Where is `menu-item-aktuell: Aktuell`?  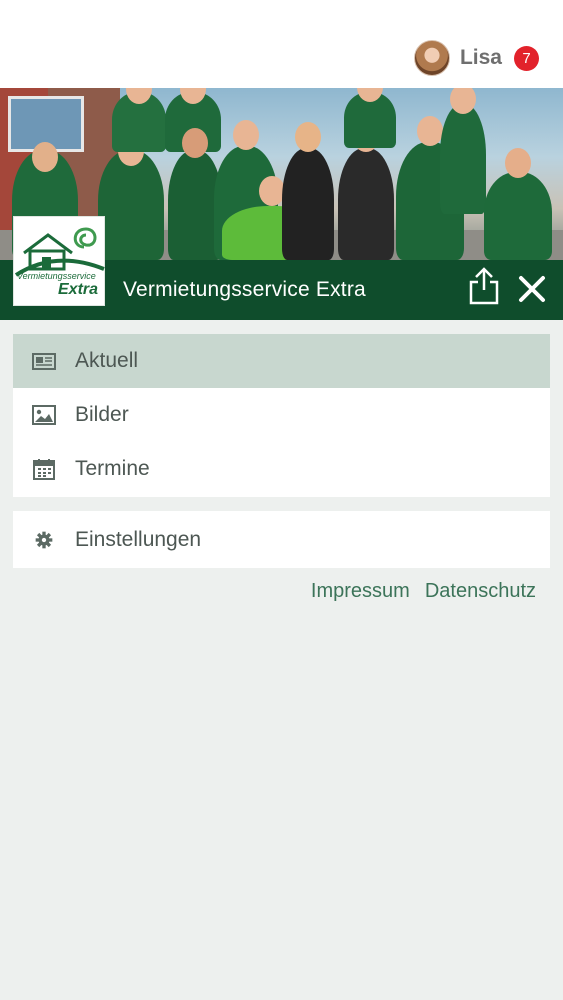
menu-item-aktuell: Aktuell is located at coordinates (281, 361).